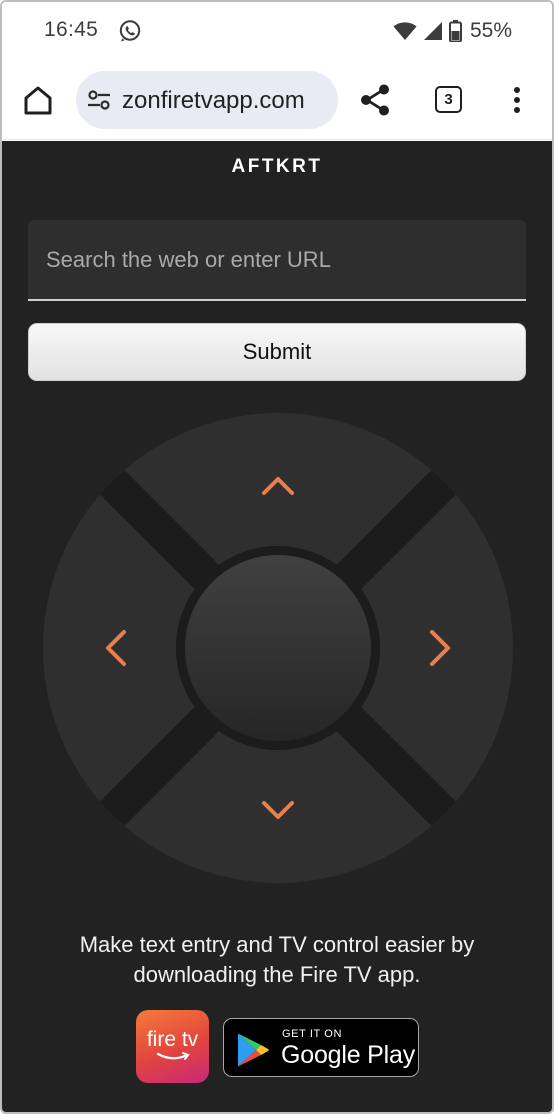 The height and width of the screenshot is (1114, 554). I want to click on signal-icon, so click(432, 31).